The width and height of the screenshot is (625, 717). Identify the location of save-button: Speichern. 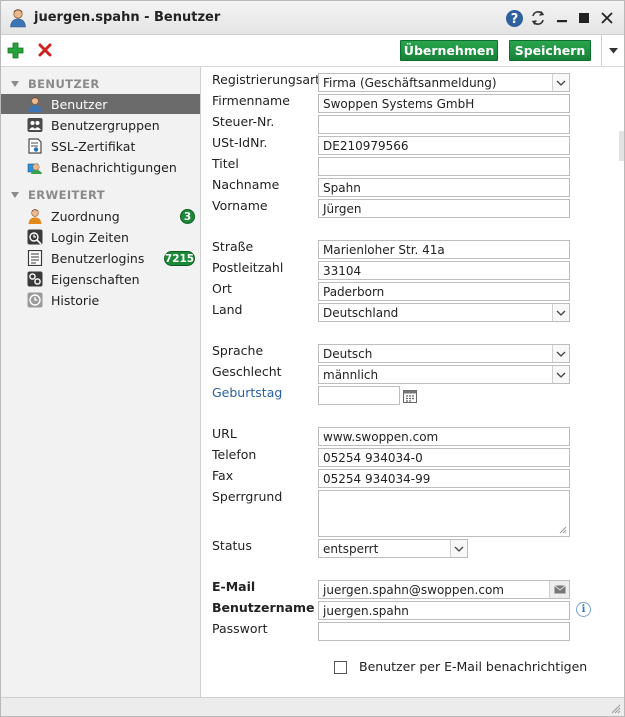
(550, 50).